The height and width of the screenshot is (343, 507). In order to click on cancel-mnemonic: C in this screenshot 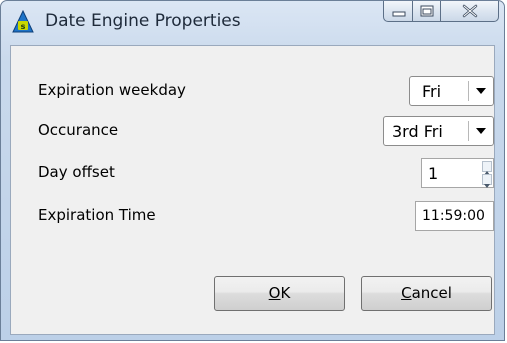, I will do `click(406, 293)`.